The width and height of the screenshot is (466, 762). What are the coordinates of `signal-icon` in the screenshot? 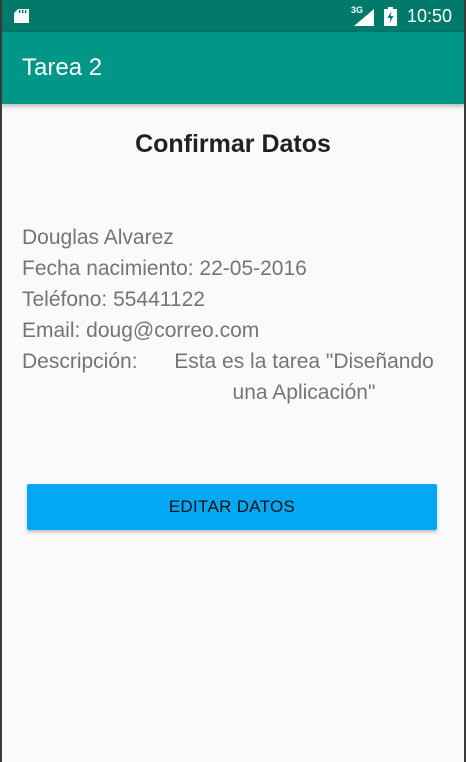 It's located at (364, 17).